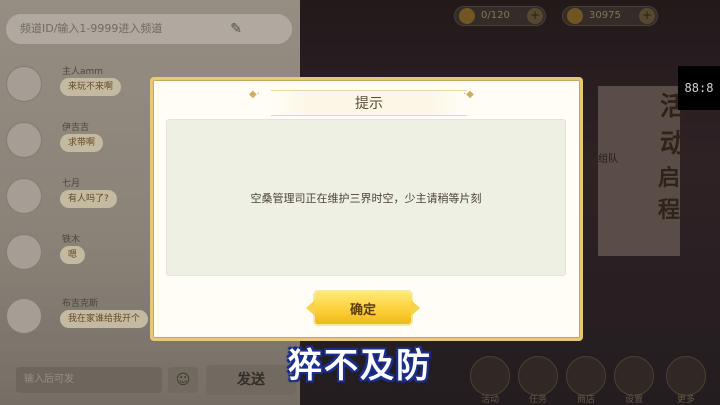 This screenshot has height=405, width=720. I want to click on dialog-message: 空桑管理司正在维护三界时空，少主请稍等片刻, so click(366, 198).